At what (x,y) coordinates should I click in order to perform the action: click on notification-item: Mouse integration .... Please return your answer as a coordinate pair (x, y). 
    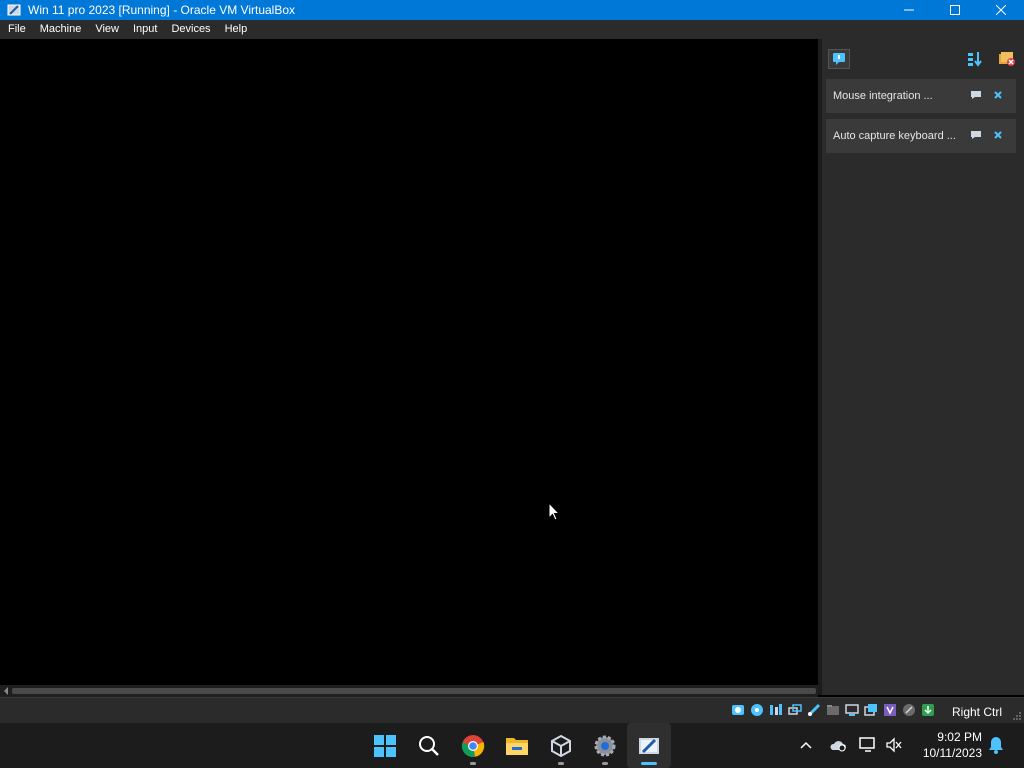
    Looking at the image, I should click on (921, 96).